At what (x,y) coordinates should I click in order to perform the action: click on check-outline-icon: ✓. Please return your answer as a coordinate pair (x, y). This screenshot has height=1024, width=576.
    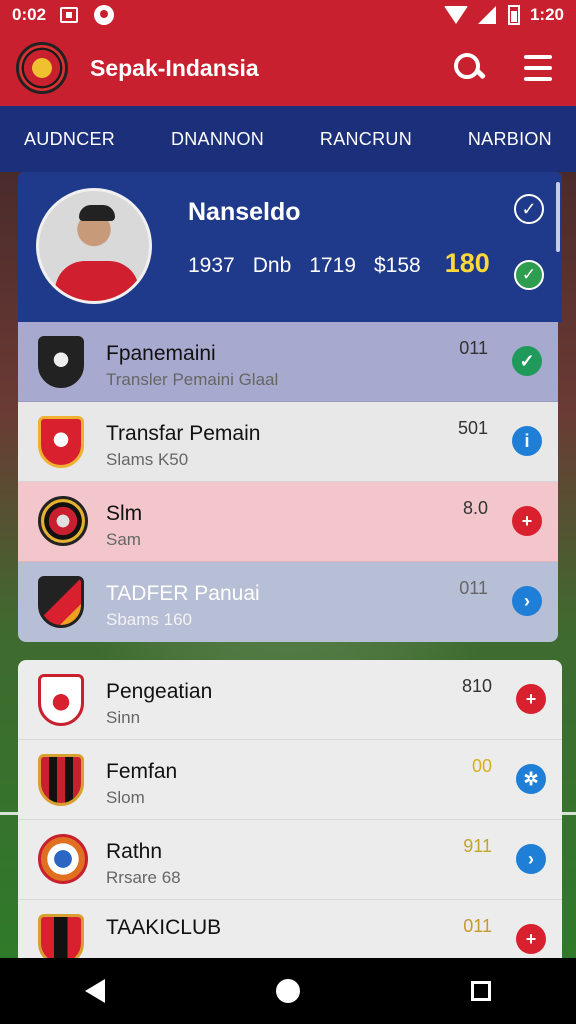
    Looking at the image, I should click on (529, 209).